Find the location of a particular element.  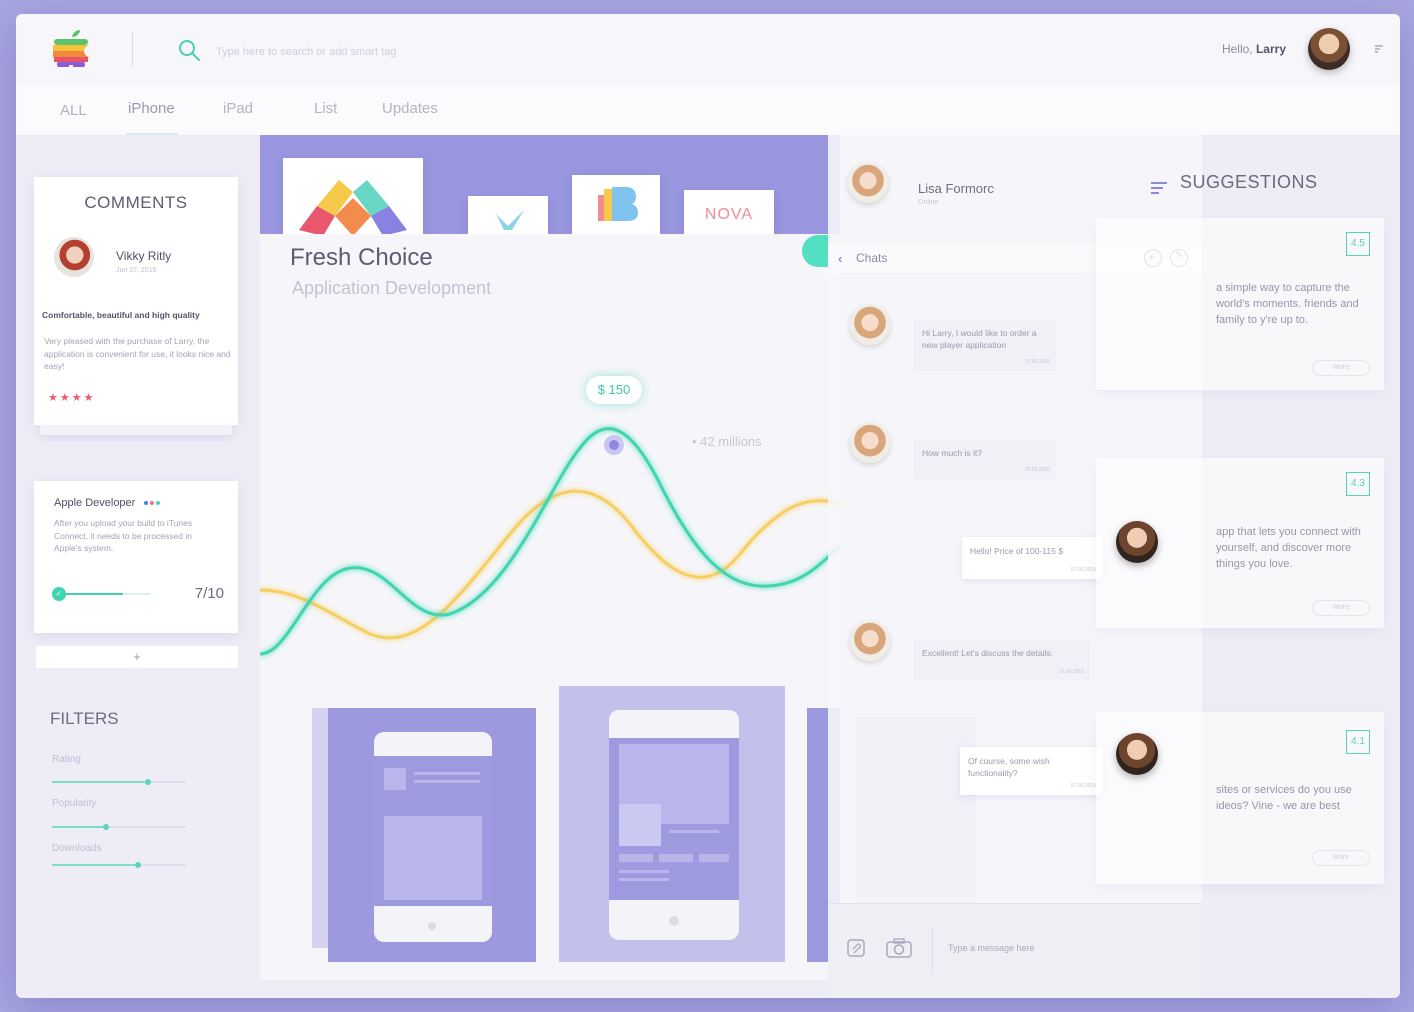

filter-downloads-label: Downloads is located at coordinates (77, 848).